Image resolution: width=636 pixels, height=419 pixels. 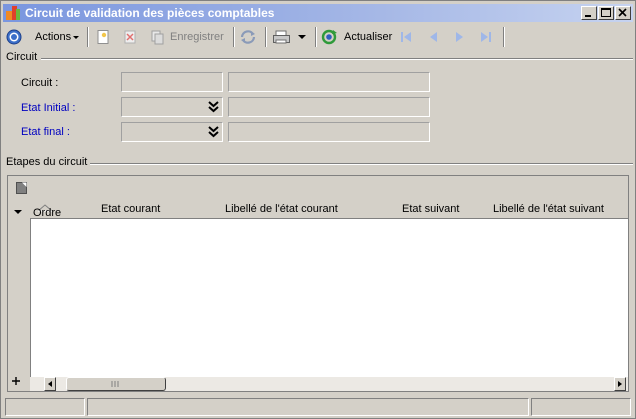 I want to click on status-bar, so click(x=318, y=407).